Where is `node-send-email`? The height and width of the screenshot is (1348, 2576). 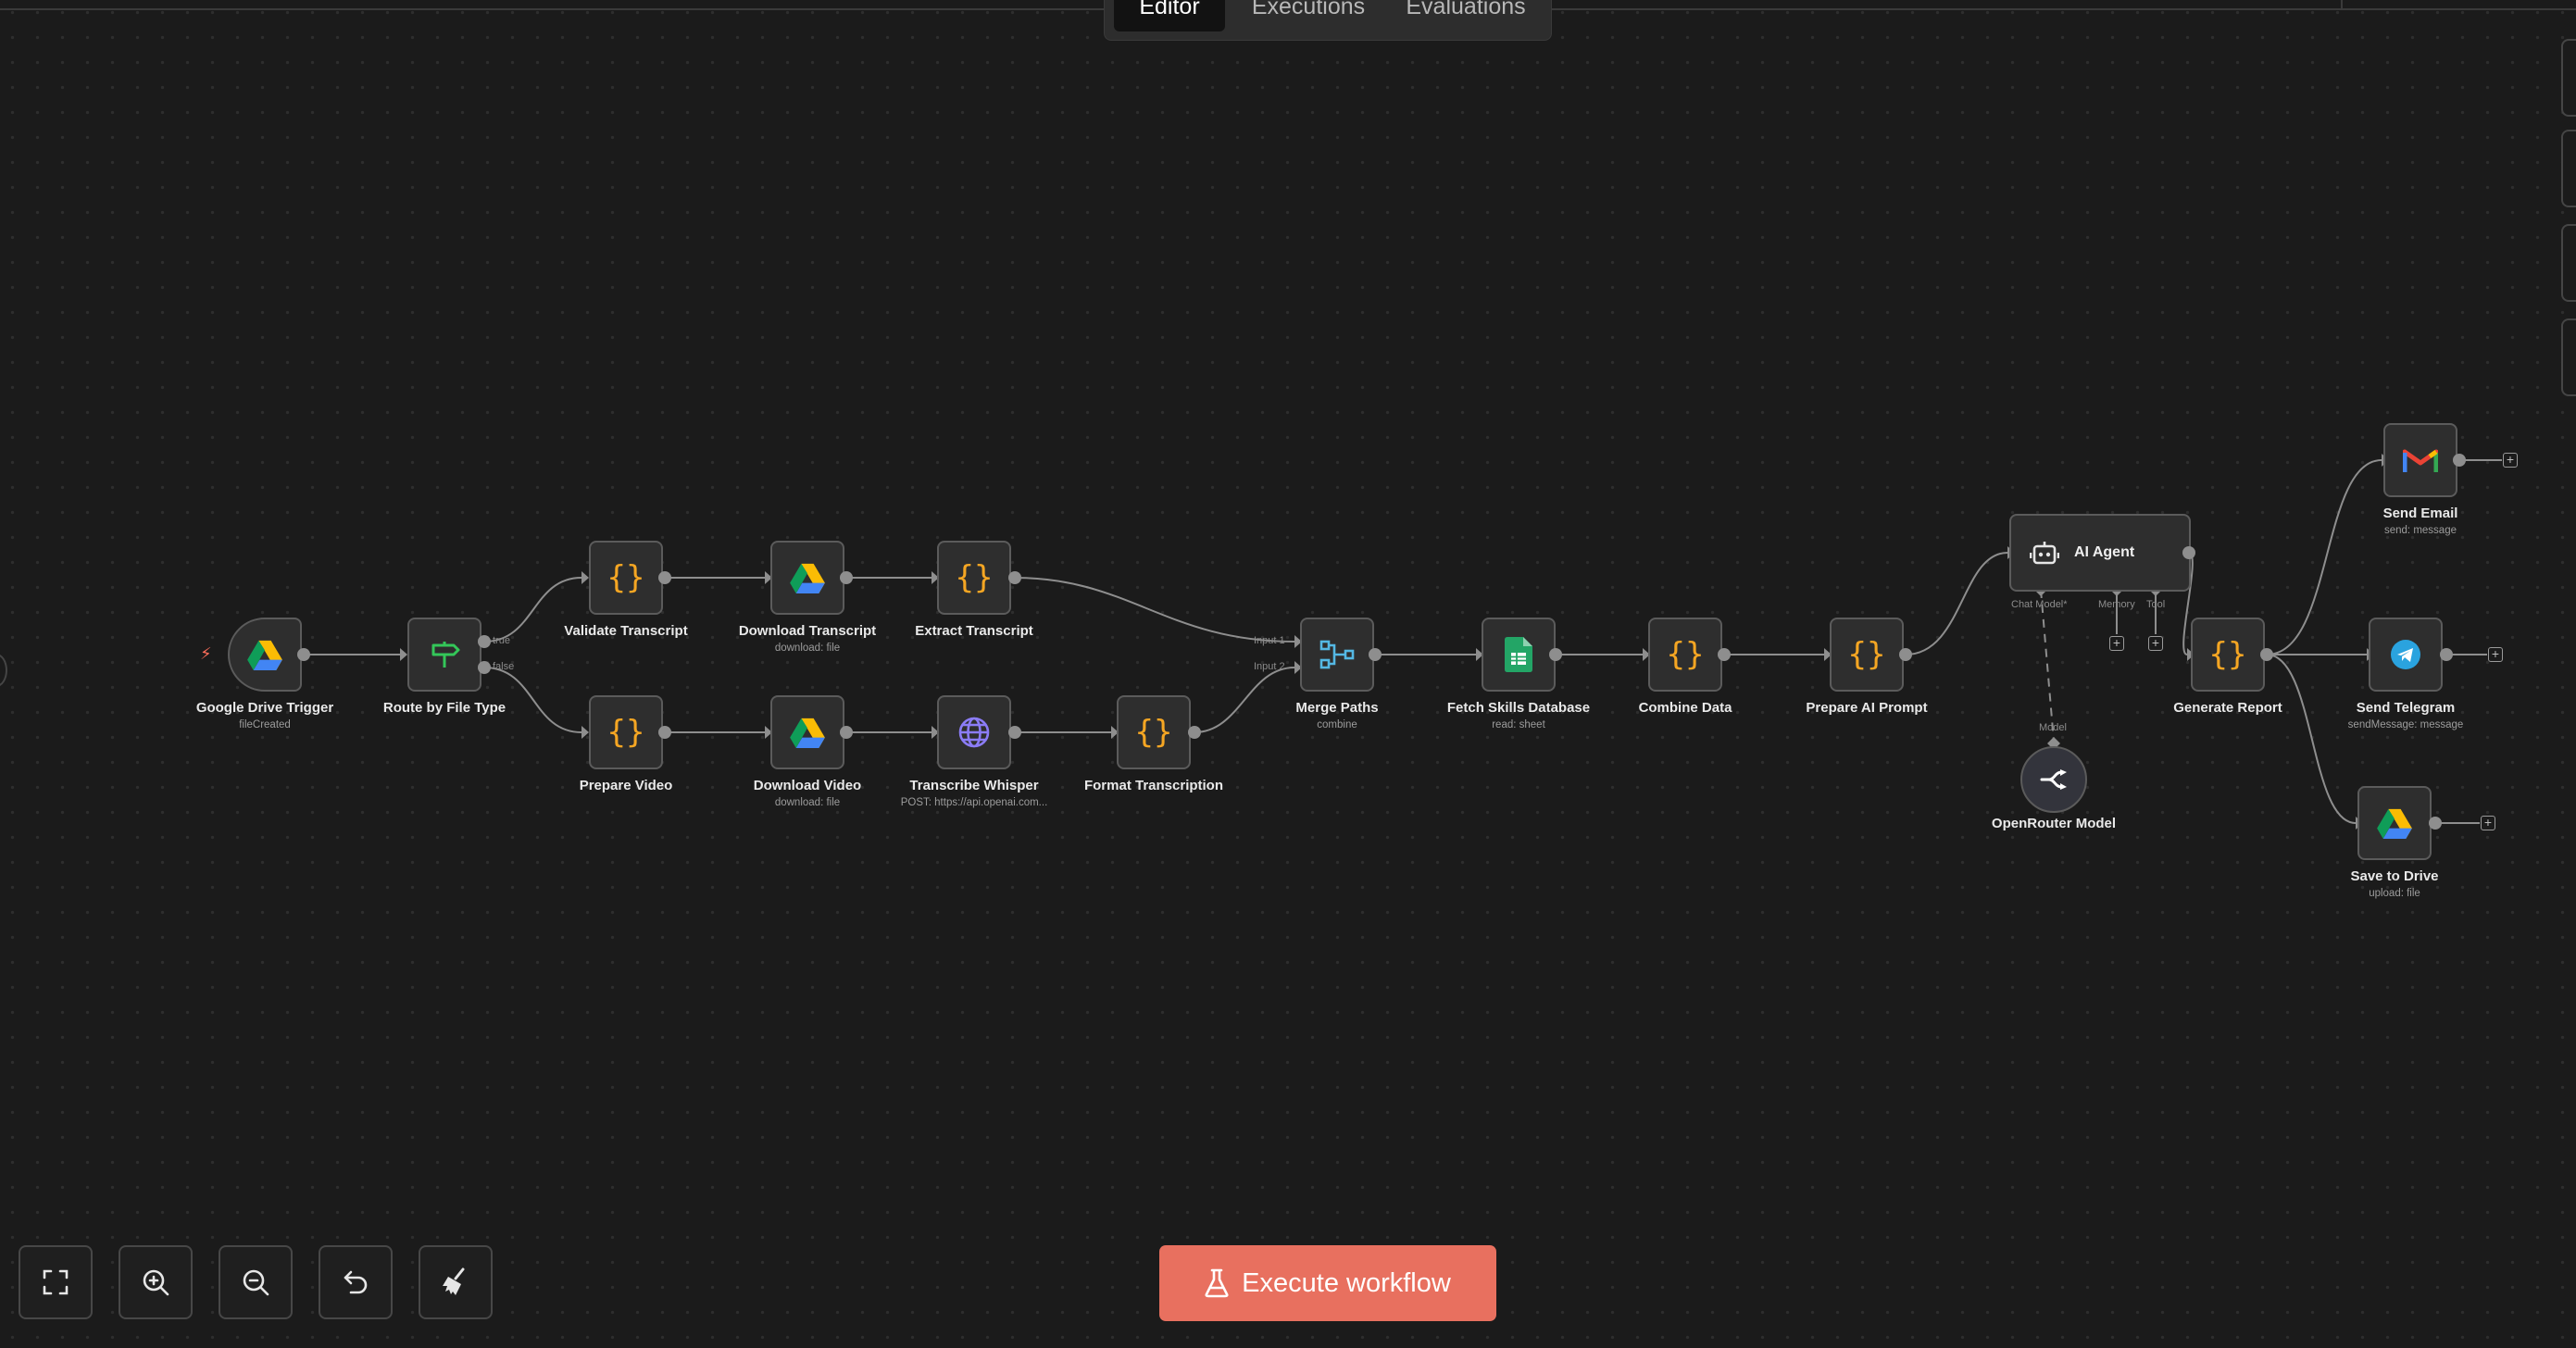
node-send-email is located at coordinates (2420, 460).